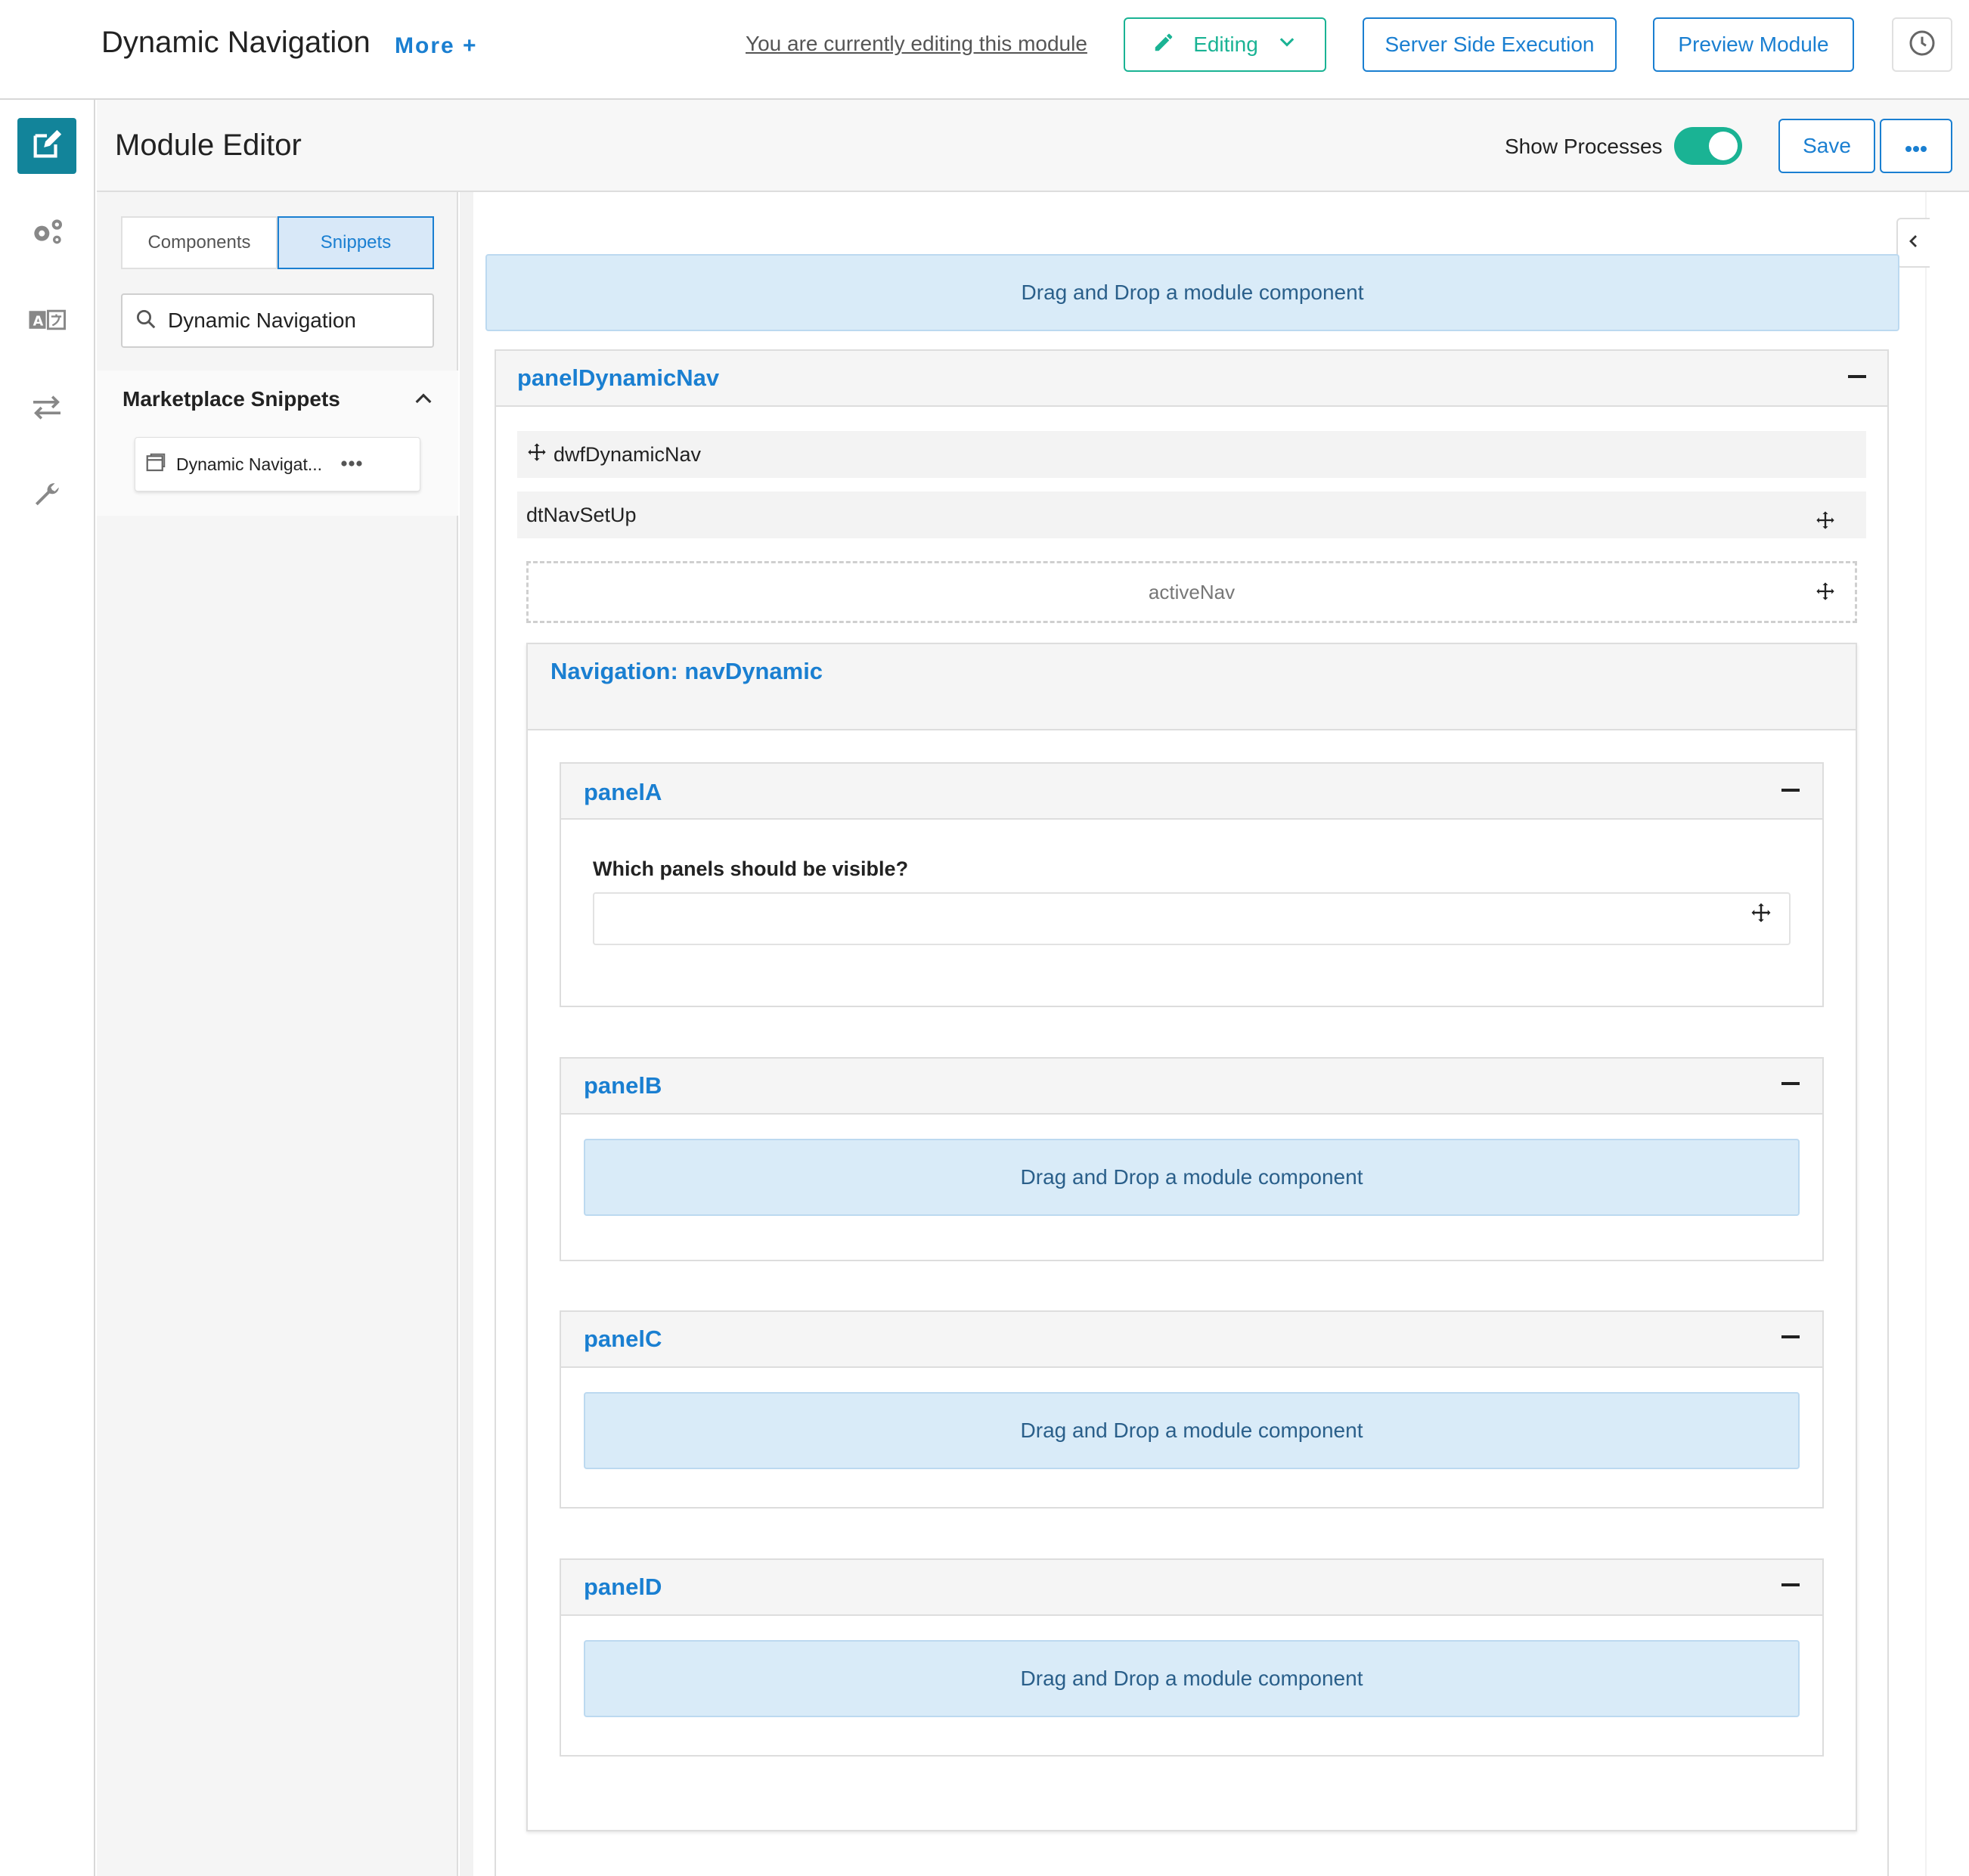  I want to click on active-nav-field: activeNav, so click(1191, 592).